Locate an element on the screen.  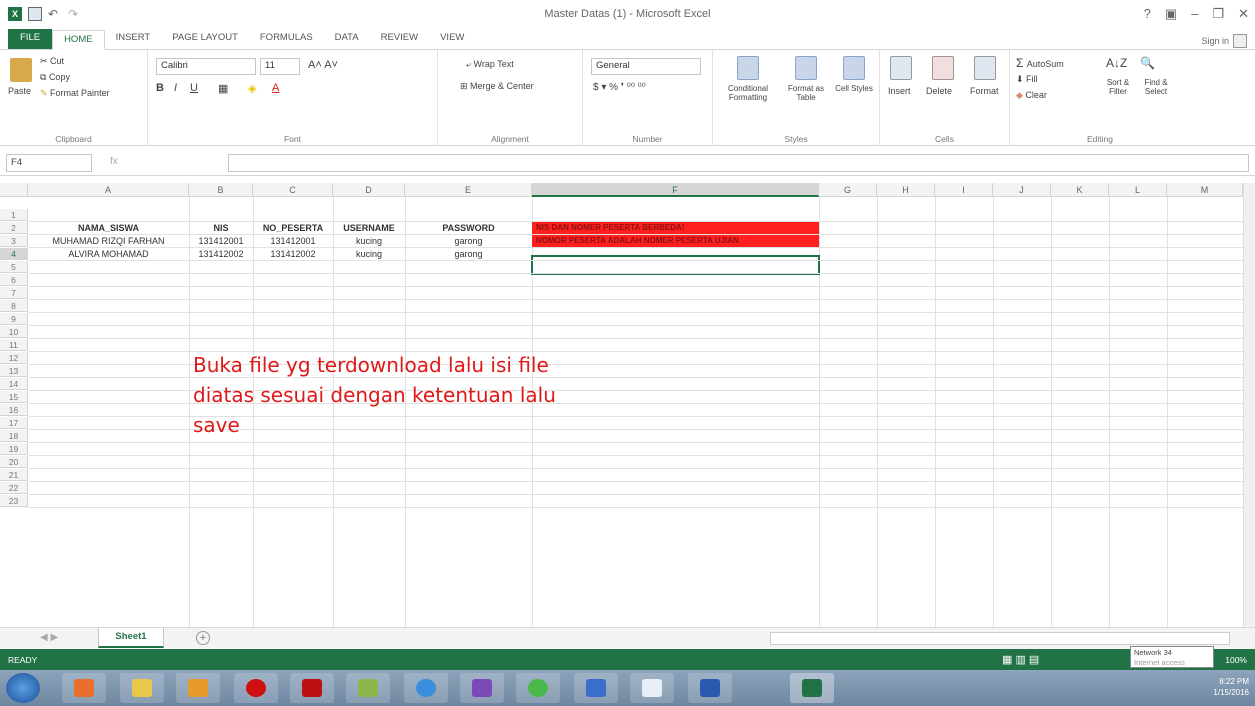
find-select-button: Find & Select is located at coordinates (1156, 87).